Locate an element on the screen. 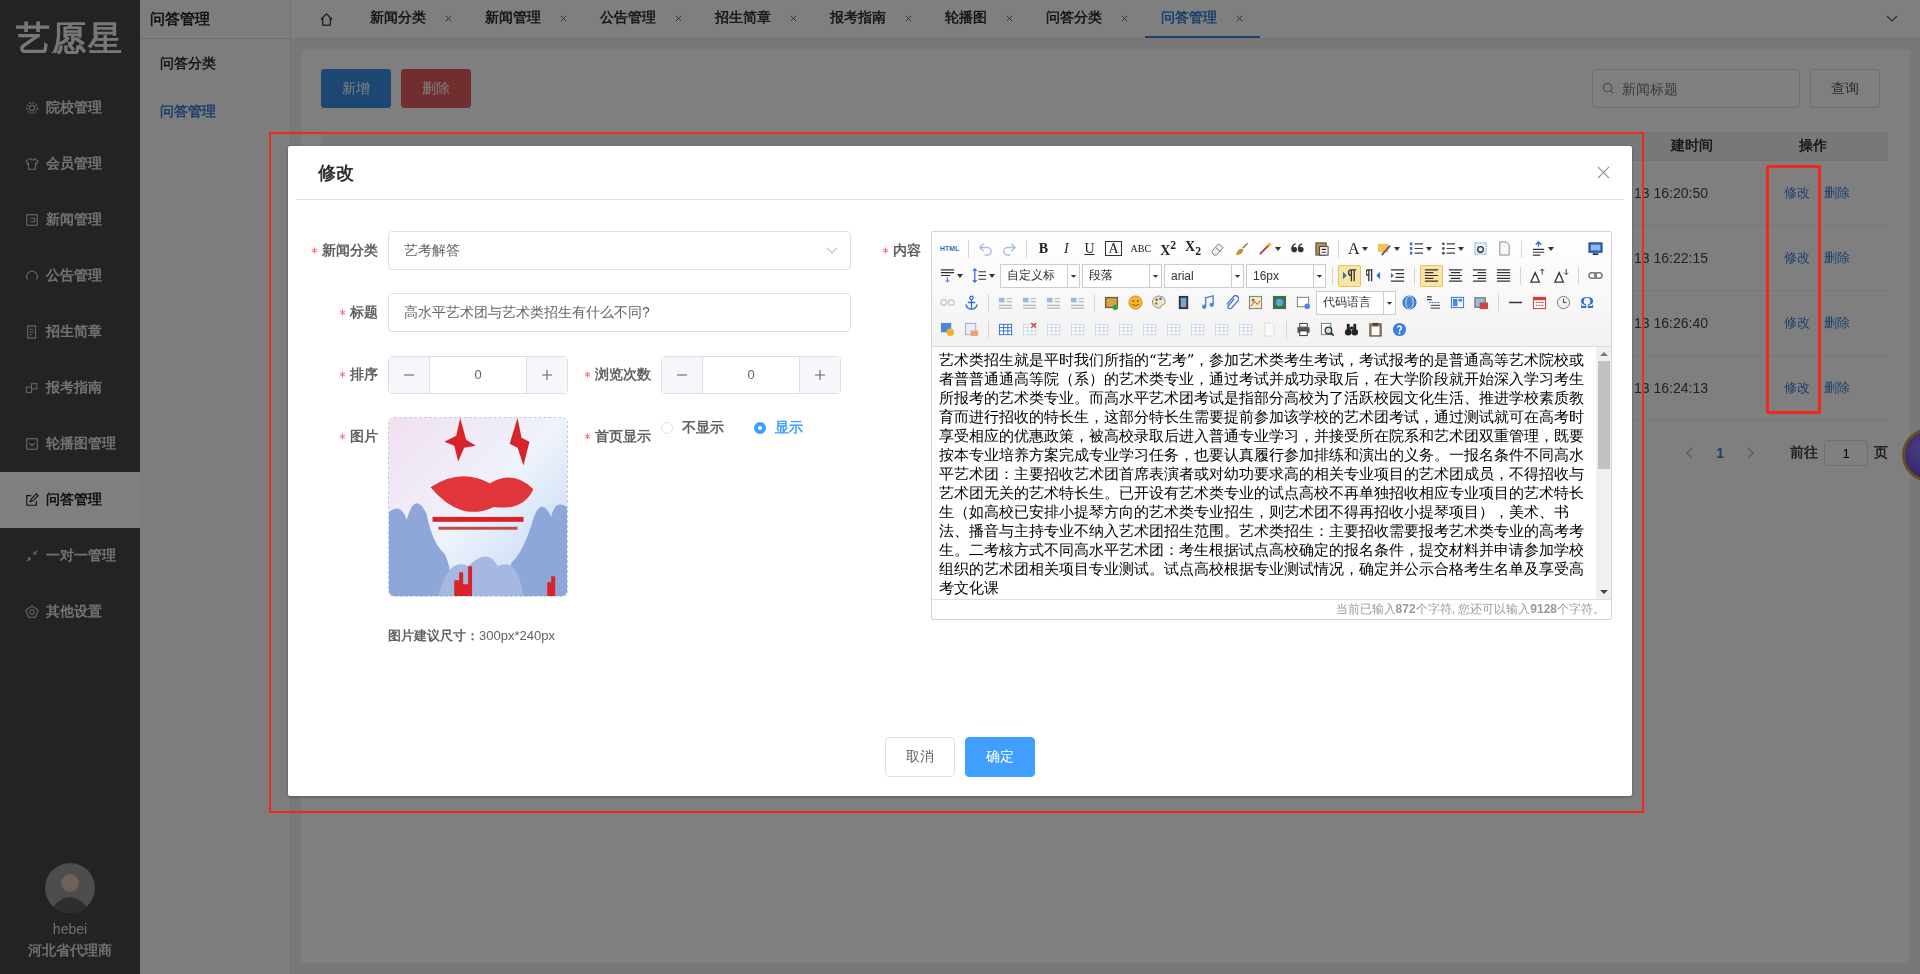 This screenshot has height=974, width=1920. home-icon is located at coordinates (326, 19).